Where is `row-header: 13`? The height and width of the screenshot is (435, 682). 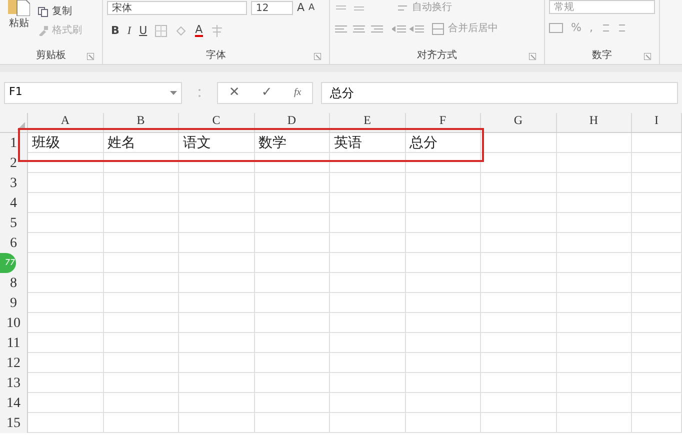 row-header: 13 is located at coordinates (14, 383).